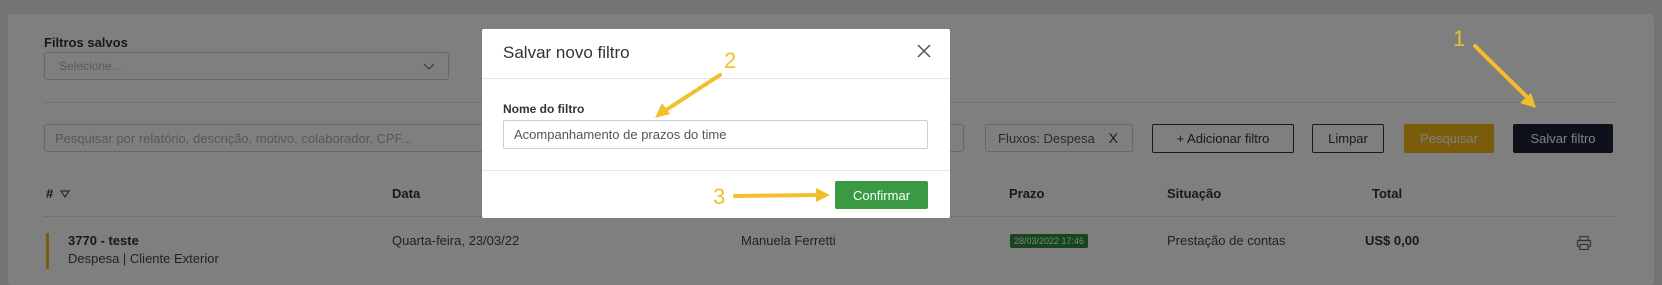 The width and height of the screenshot is (1662, 285). Describe the element at coordinates (1459, 38) in the screenshot. I see `annotation-step-1: 1` at that location.